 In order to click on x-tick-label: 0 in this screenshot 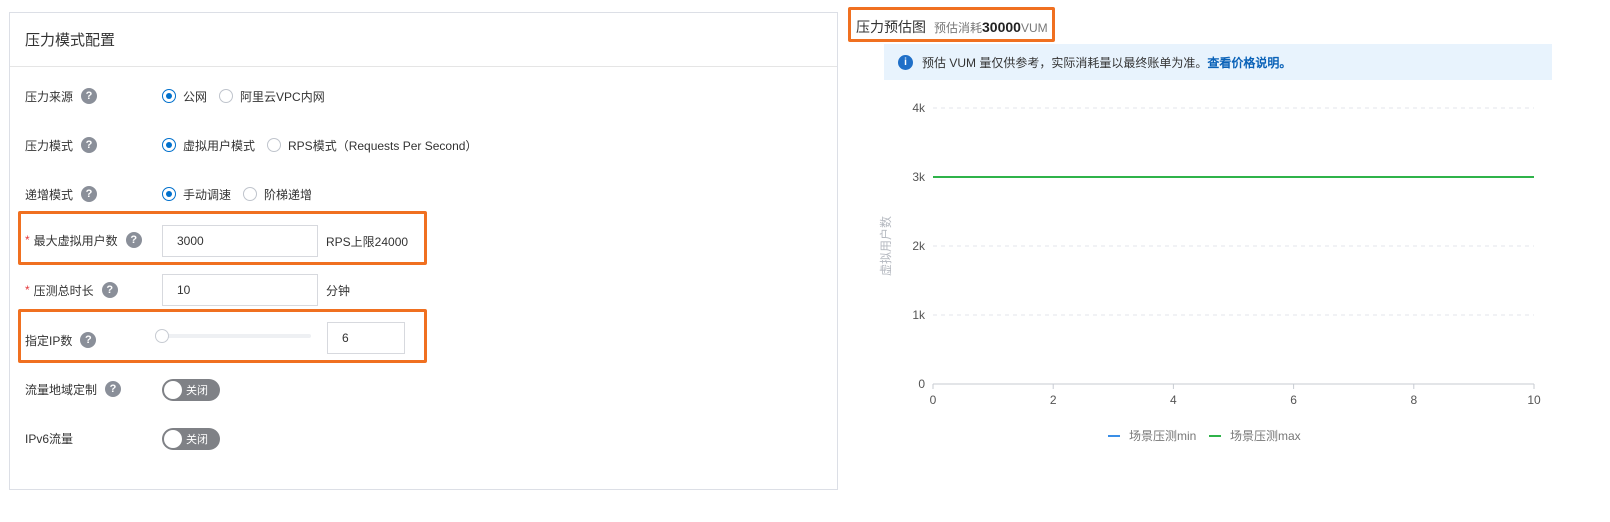, I will do `click(933, 400)`.